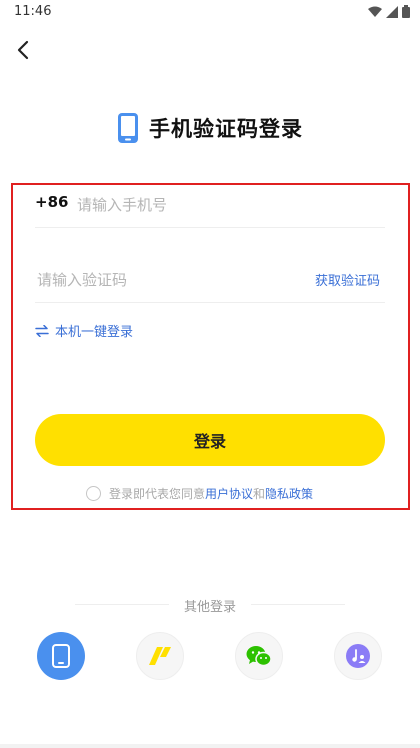 The height and width of the screenshot is (748, 420). I want to click on phone-login-button, so click(61, 656).